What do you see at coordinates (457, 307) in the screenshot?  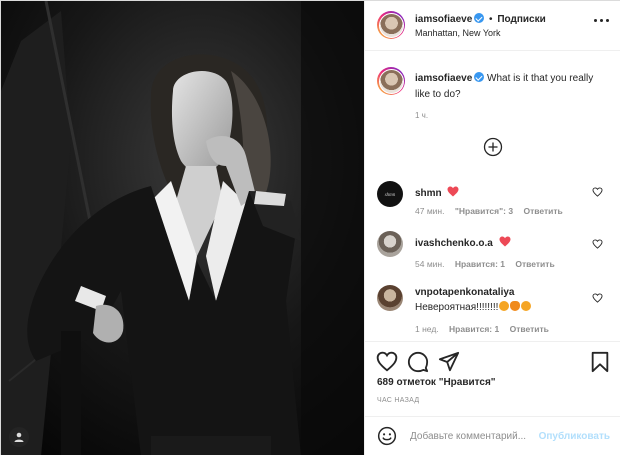 I see `comment-text: Невероятная!!!!!!!!` at bounding box center [457, 307].